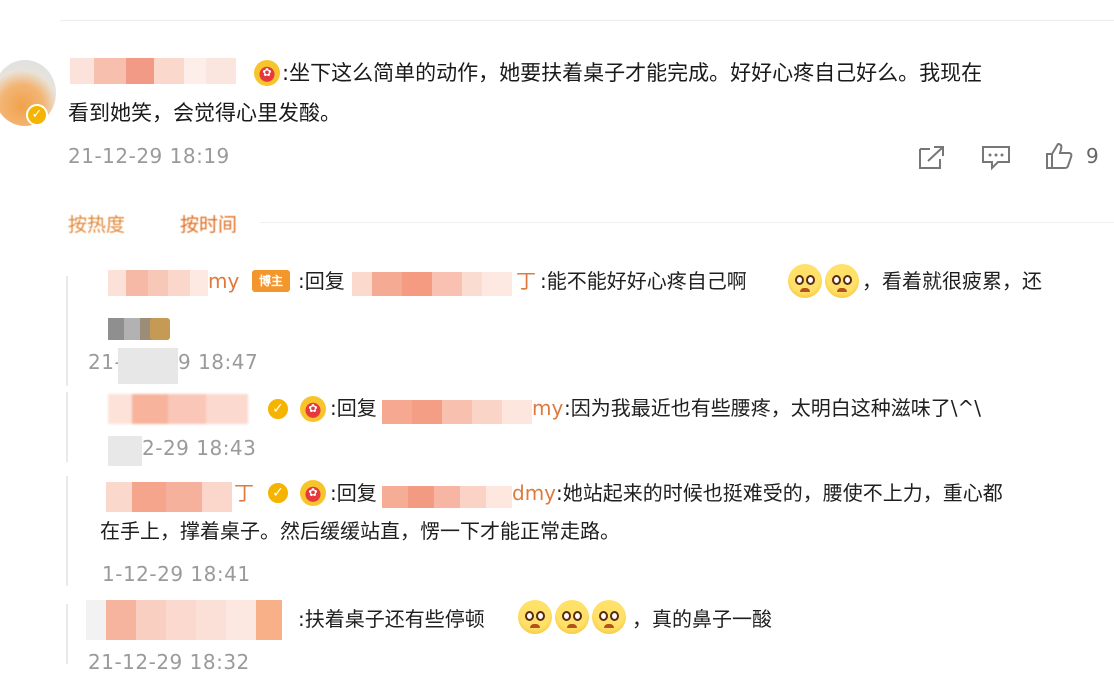 This screenshot has width=1114, height=696. I want to click on like-count: 9, so click(1093, 156).